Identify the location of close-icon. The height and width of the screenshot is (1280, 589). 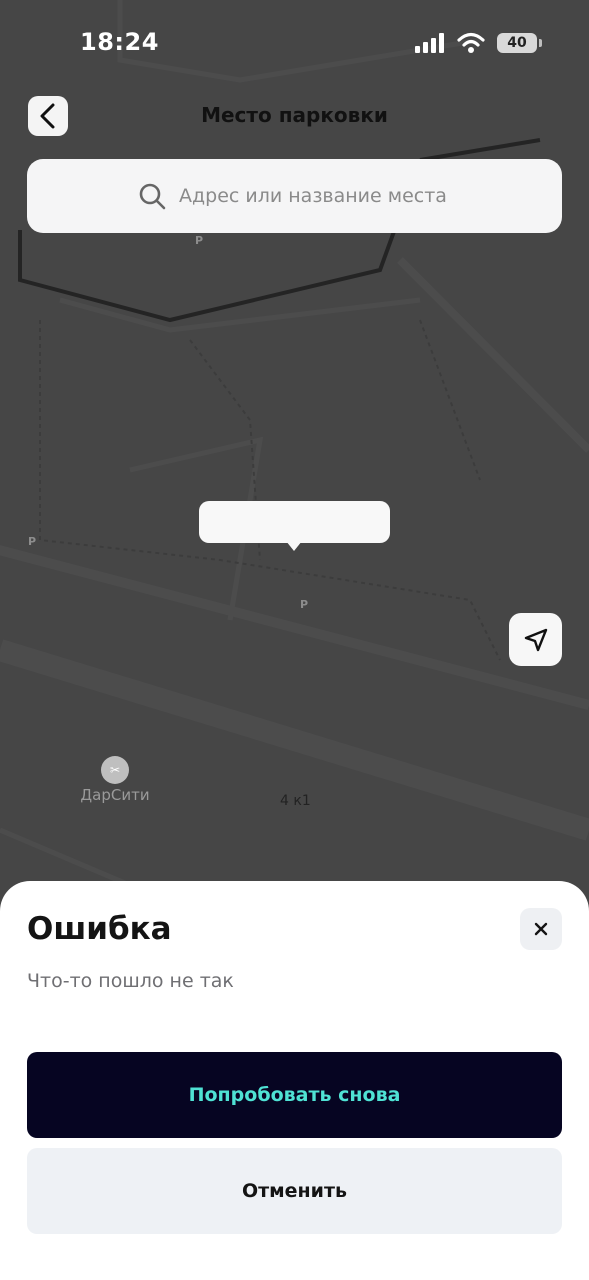
(541, 929).